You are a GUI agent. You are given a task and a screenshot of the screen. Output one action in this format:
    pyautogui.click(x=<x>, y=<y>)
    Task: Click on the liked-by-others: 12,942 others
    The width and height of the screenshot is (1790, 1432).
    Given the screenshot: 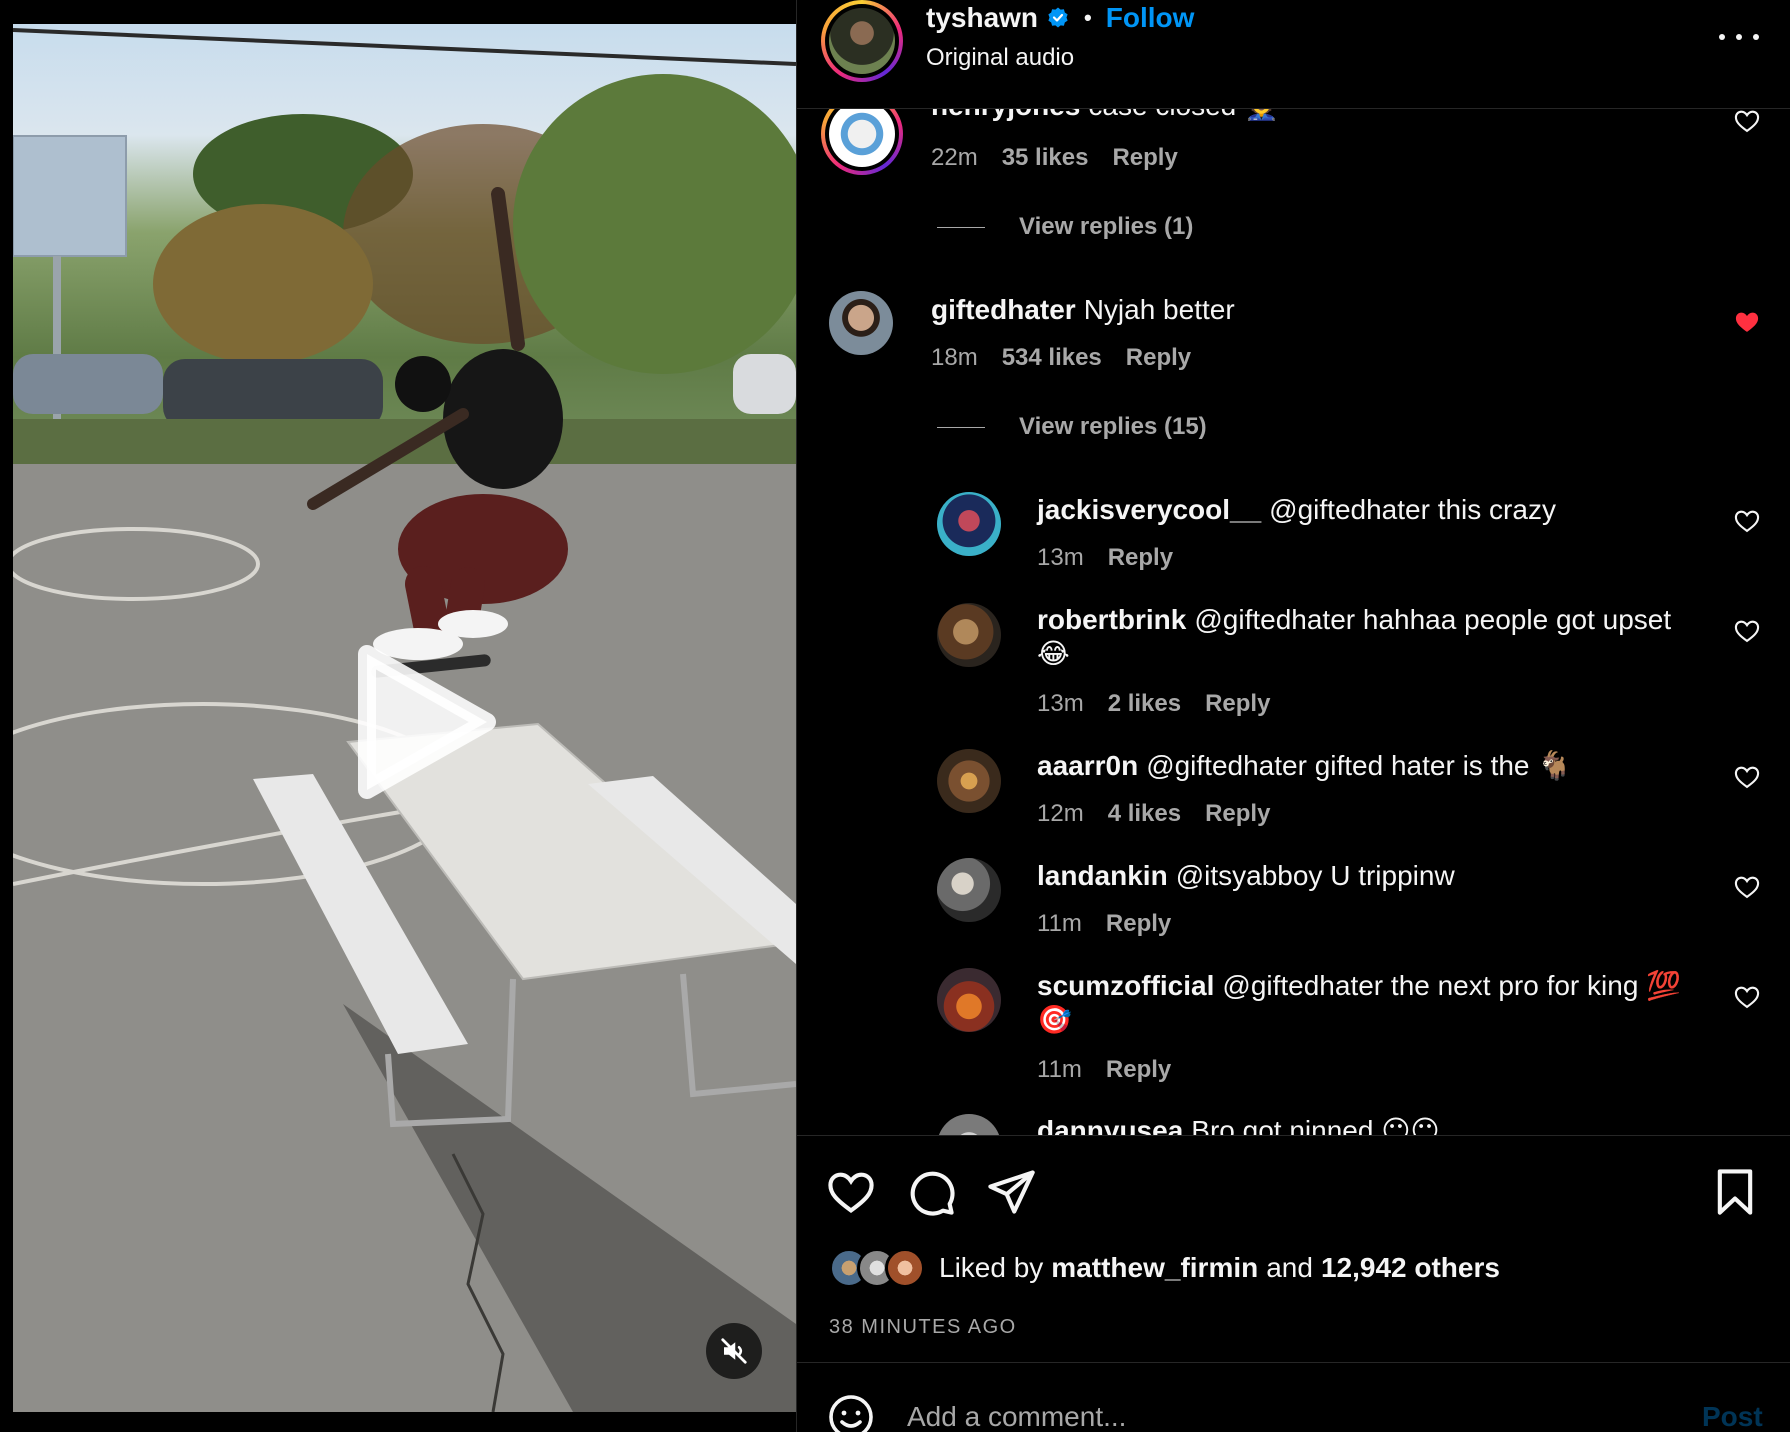 What is the action you would take?
    pyautogui.click(x=1410, y=1268)
    